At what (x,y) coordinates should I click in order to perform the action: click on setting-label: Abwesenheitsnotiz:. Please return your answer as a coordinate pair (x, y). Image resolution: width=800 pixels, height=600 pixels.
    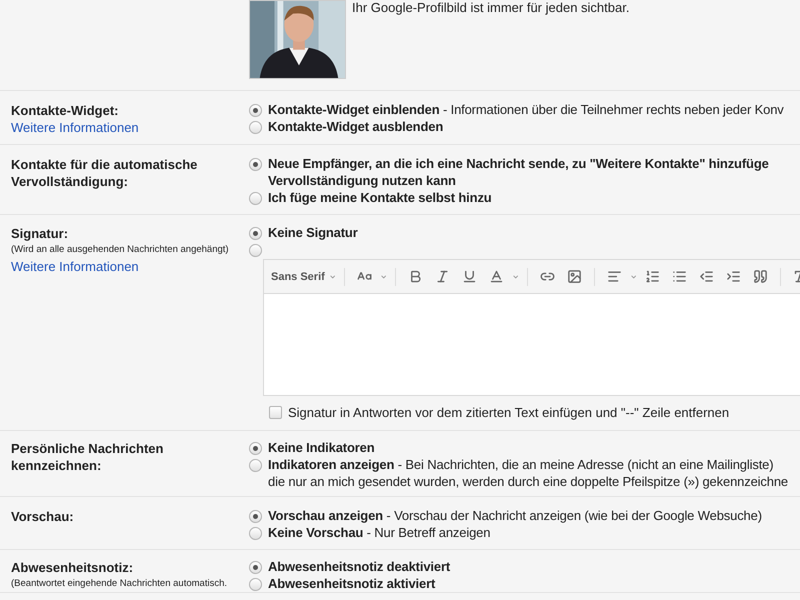
    Looking at the image, I should click on (72, 567).